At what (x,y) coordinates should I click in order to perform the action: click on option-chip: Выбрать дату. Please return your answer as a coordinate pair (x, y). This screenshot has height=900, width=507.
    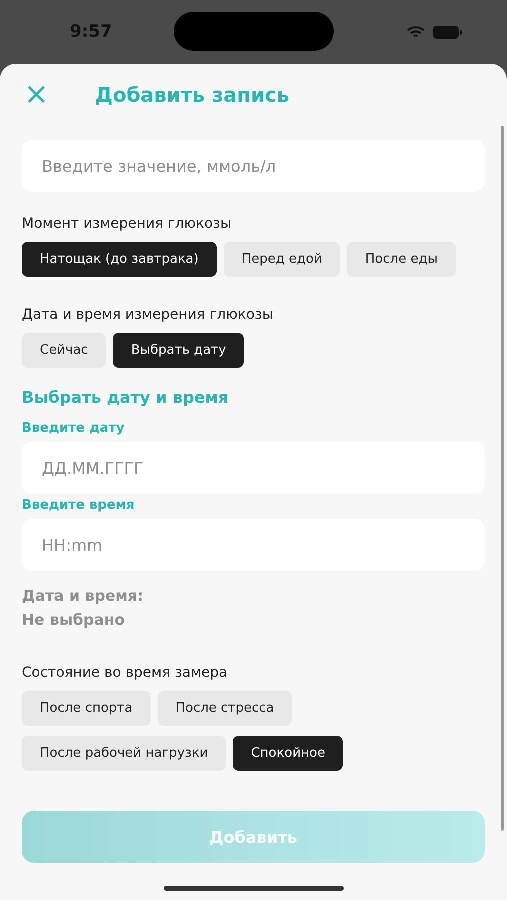
    Looking at the image, I should click on (178, 350).